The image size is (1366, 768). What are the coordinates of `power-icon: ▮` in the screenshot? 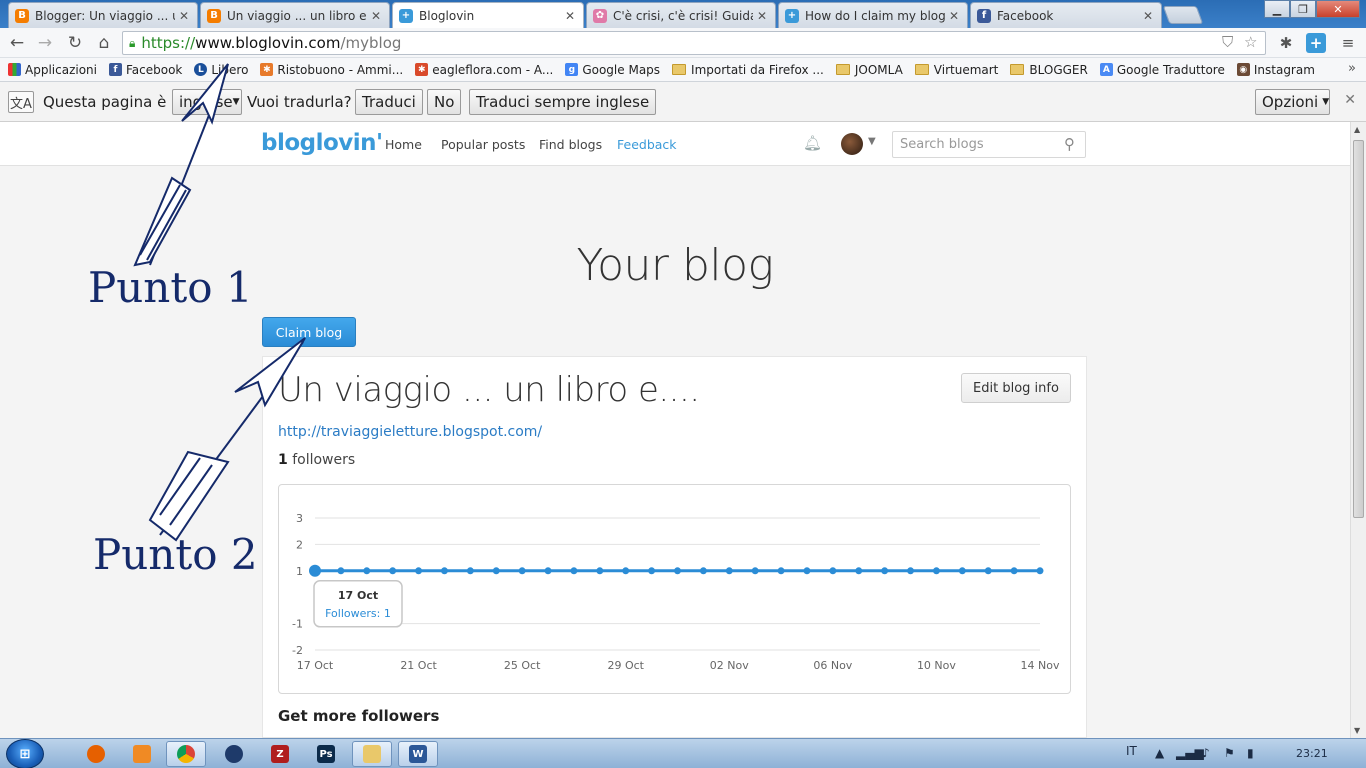 It's located at (1250, 753).